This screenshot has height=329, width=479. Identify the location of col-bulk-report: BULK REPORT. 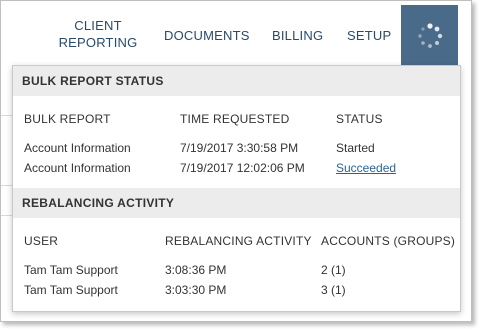
(67, 119).